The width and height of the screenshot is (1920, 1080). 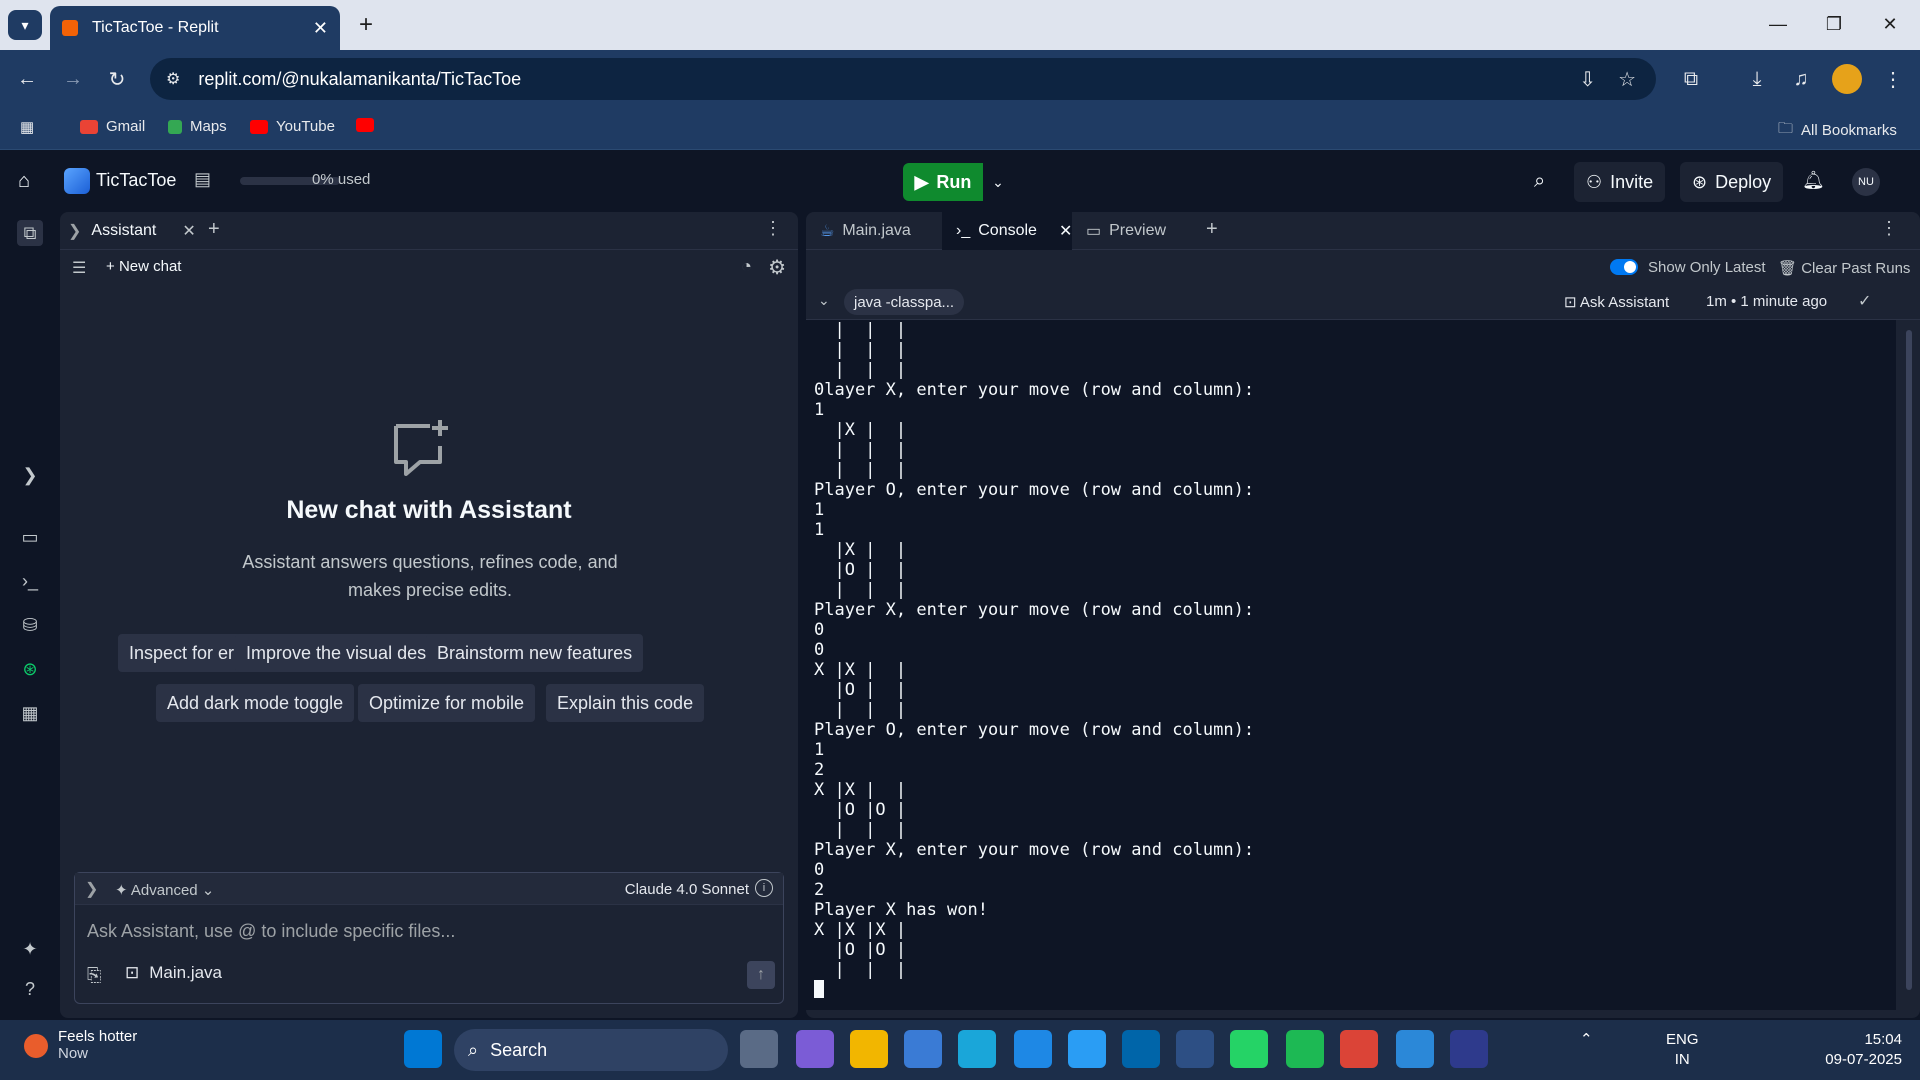 What do you see at coordinates (117, 79) in the screenshot?
I see `reload-button: ↻` at bounding box center [117, 79].